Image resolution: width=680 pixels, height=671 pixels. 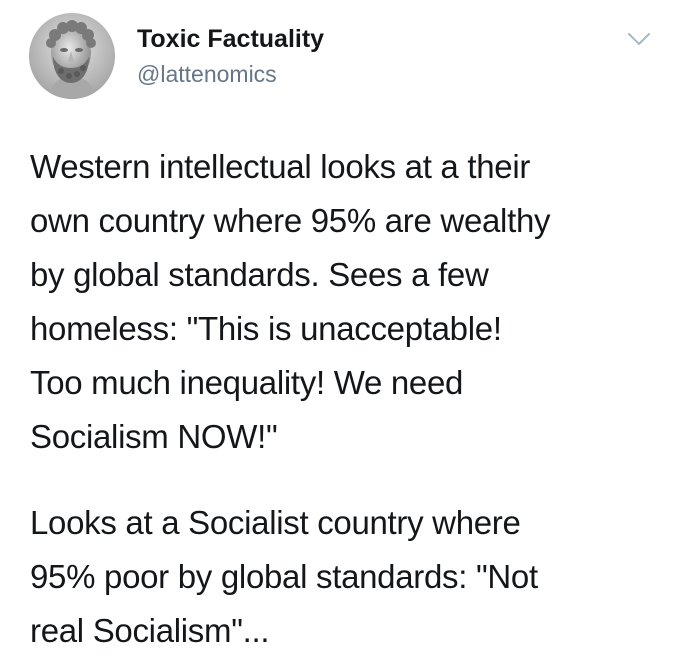 I want to click on tweet-text-line: Too much inequality! We need, so click(x=247, y=382).